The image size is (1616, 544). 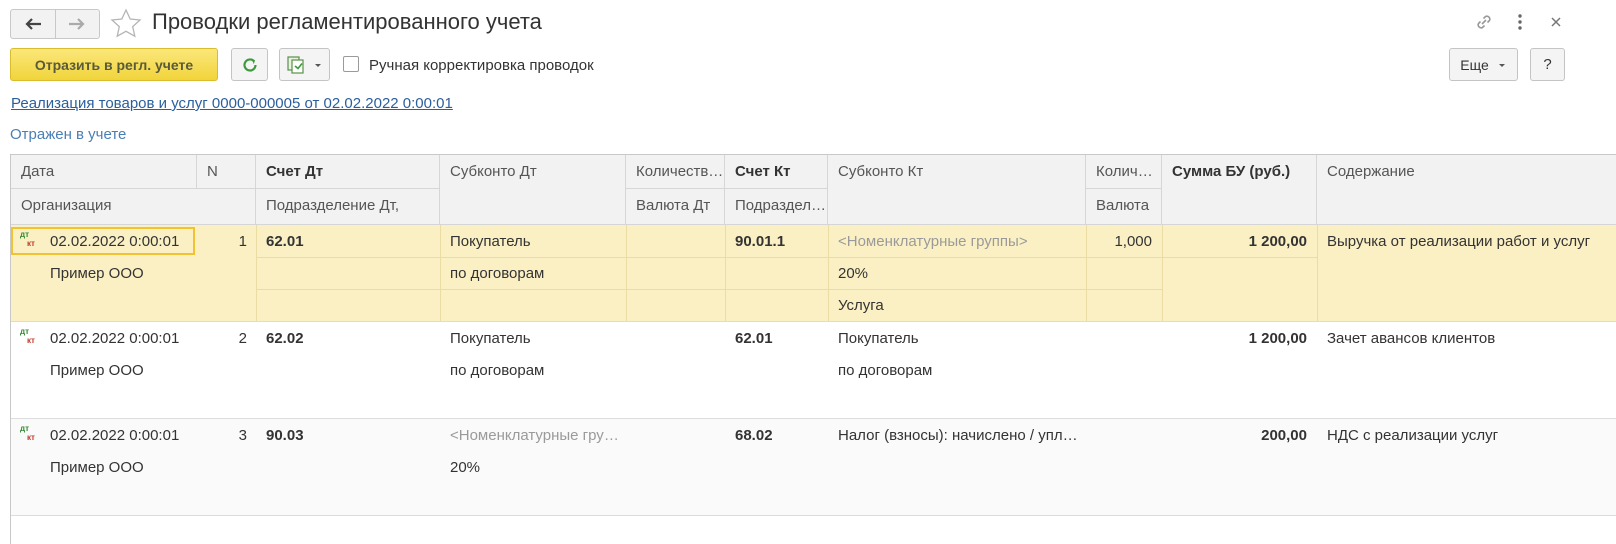 What do you see at coordinates (885, 370) in the screenshot?
I see `row-sub-kt-2: по договорам` at bounding box center [885, 370].